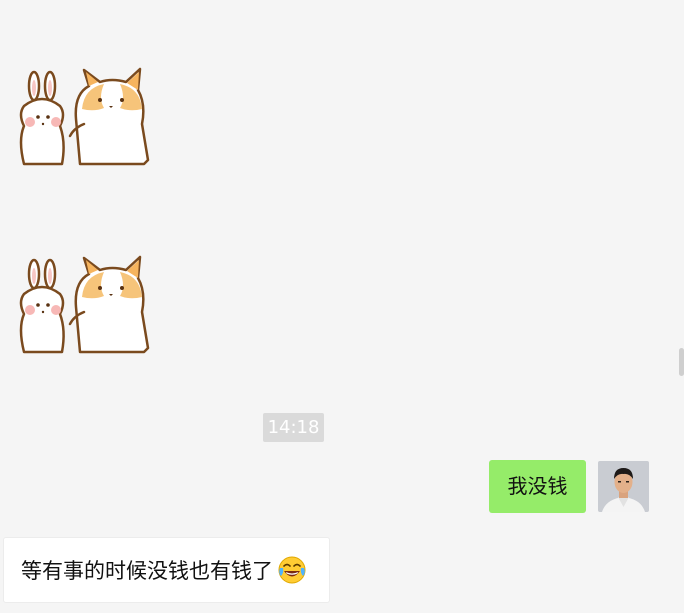 Image resolution: width=684 pixels, height=613 pixels. What do you see at coordinates (681, 362) in the screenshot?
I see `scrollbar-handle` at bounding box center [681, 362].